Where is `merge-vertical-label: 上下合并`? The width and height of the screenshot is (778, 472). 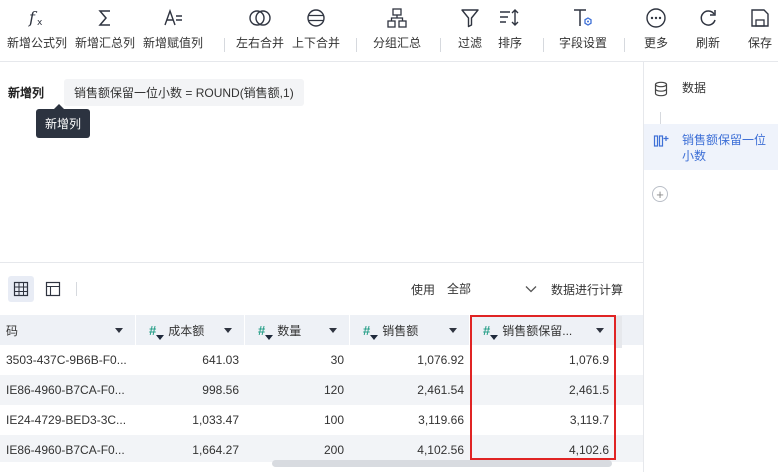
merge-vertical-label: 上下合并 is located at coordinates (315, 43).